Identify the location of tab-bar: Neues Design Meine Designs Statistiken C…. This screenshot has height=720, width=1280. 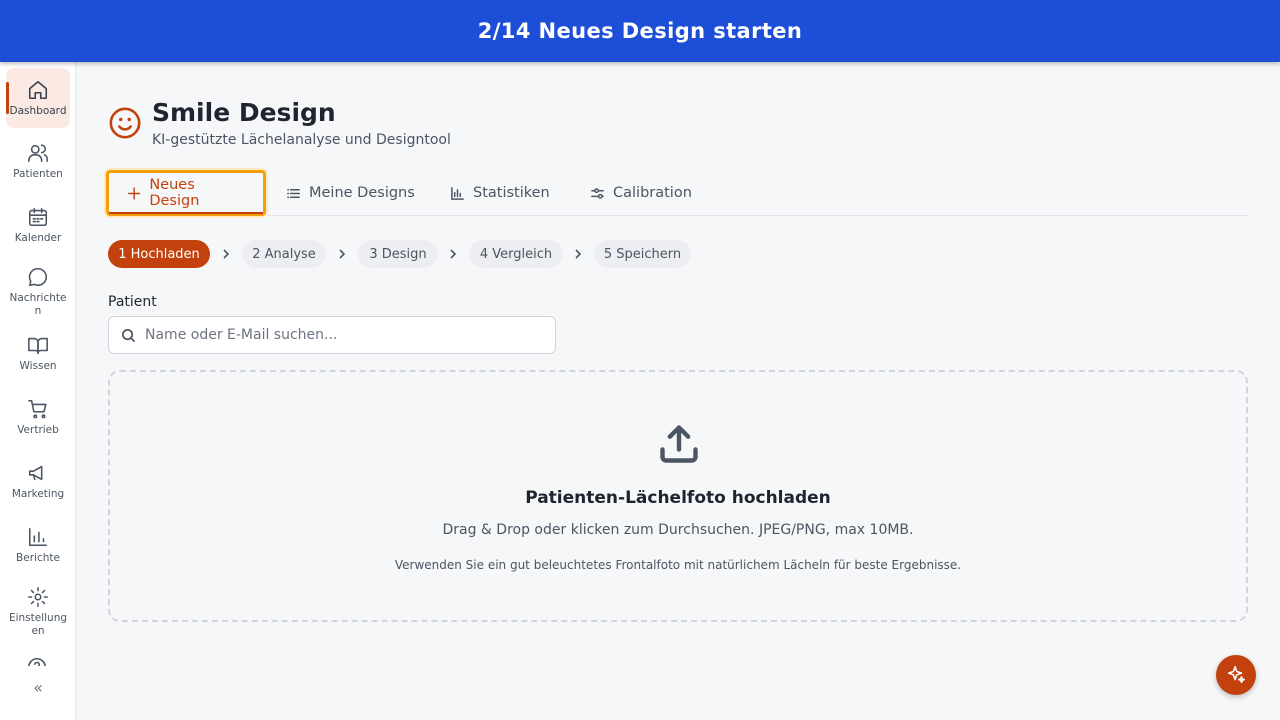
(677, 193).